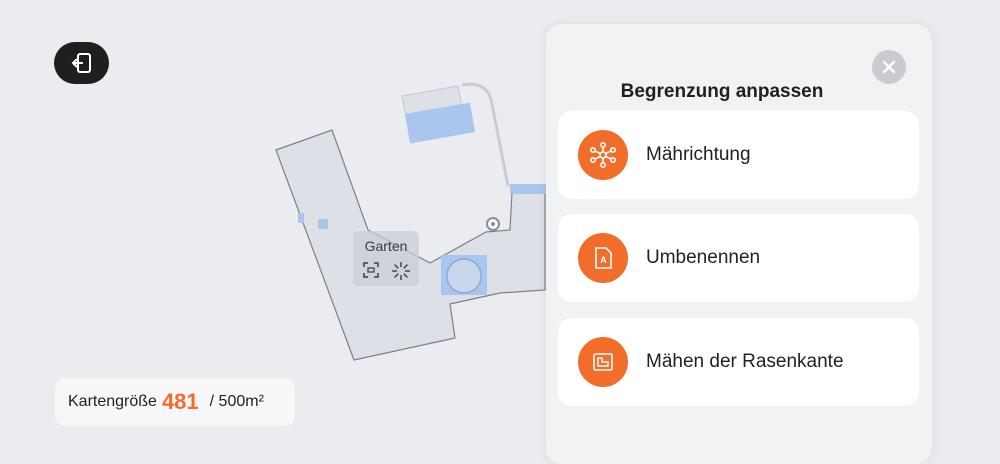 This screenshot has height=464, width=1000. I want to click on exit-icon, so click(81, 63).